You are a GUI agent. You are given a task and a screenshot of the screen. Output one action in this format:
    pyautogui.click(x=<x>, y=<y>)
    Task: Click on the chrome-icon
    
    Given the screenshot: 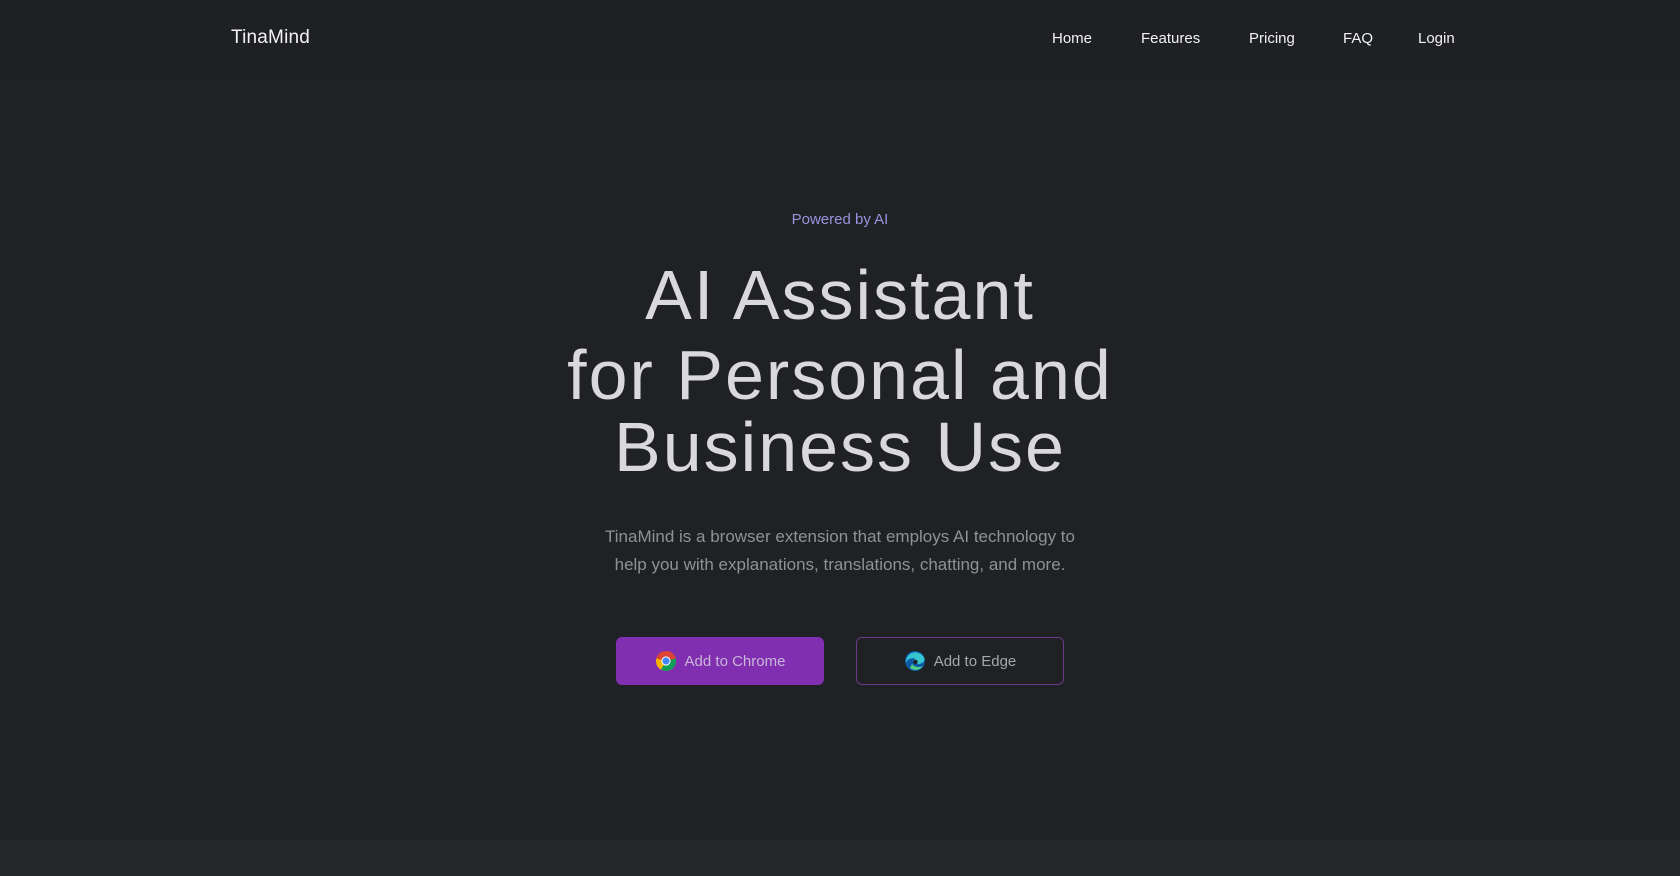 What is the action you would take?
    pyautogui.click(x=666, y=661)
    